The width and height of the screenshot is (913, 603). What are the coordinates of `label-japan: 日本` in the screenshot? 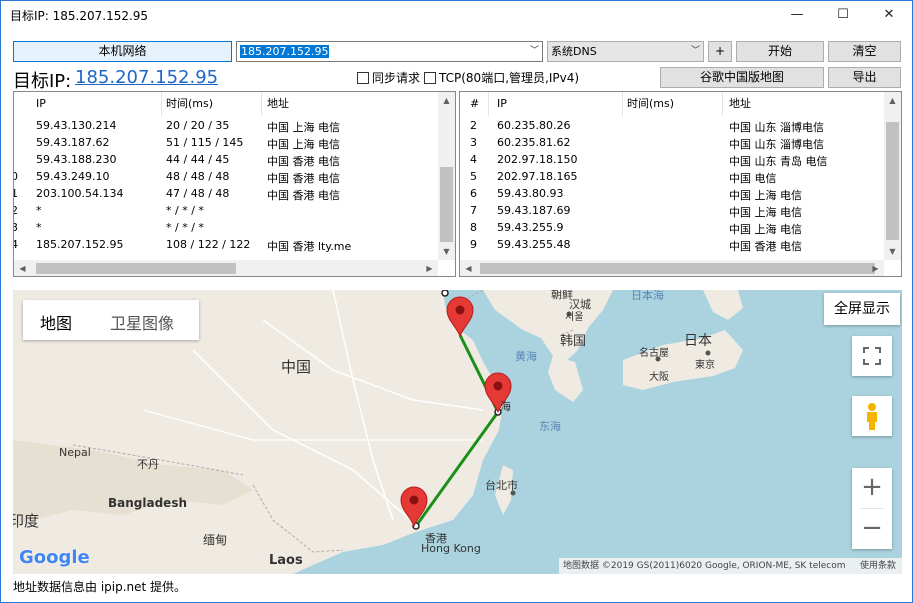 It's located at (698, 341).